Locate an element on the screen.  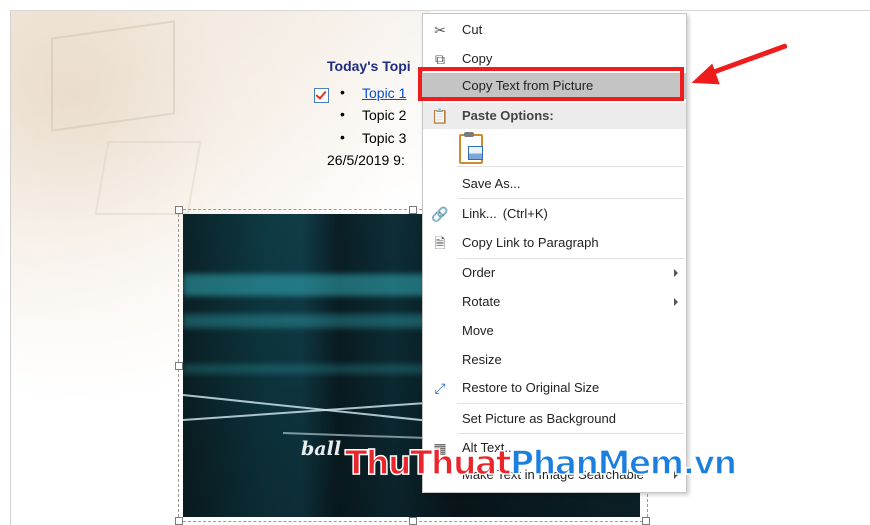
date-time-stamp: 26/5/2019 9: is located at coordinates (366, 160).